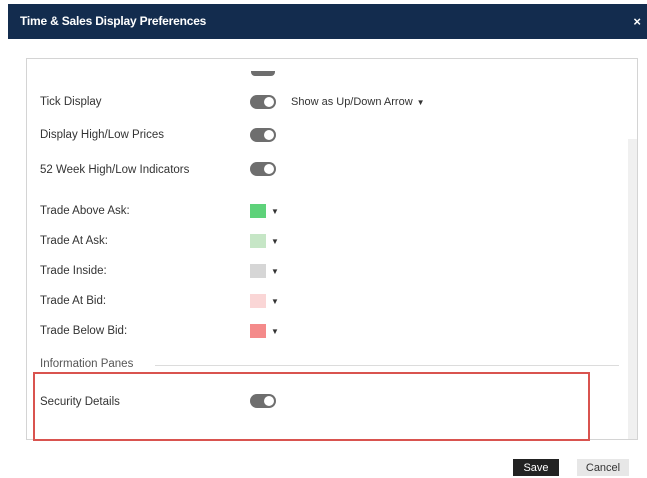 The width and height of the screenshot is (647, 478). Describe the element at coordinates (311, 406) in the screenshot. I see `highlight-annotation-box` at that location.